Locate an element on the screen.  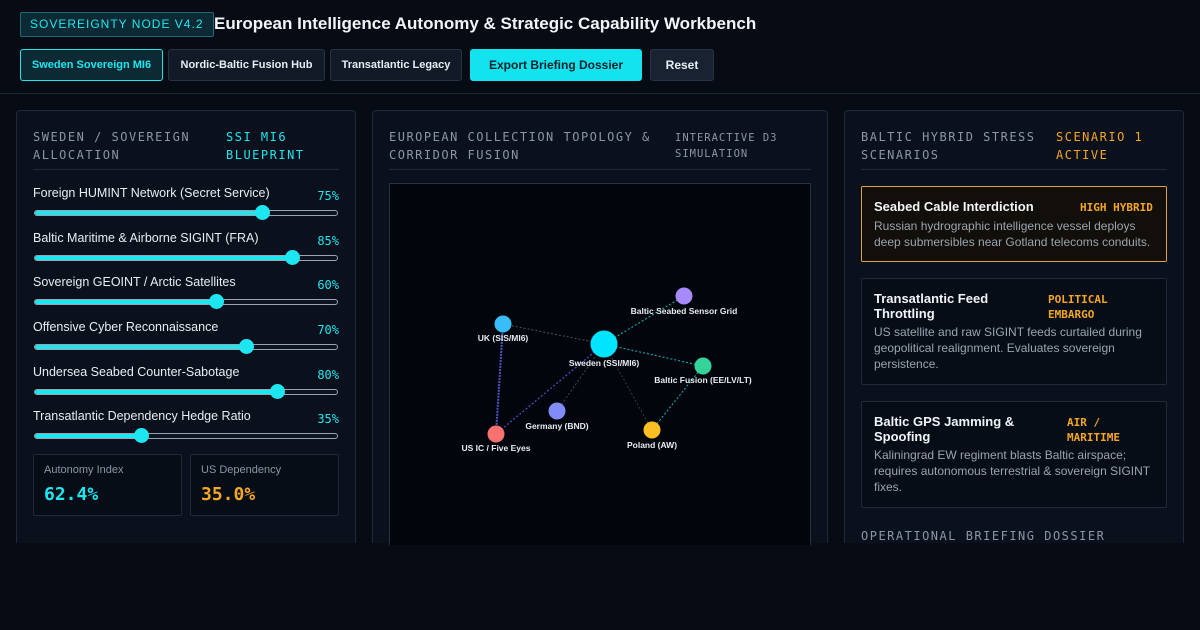
tab-sweden-sovereign: Sweden Sovereign MI6 is located at coordinates (91, 65).